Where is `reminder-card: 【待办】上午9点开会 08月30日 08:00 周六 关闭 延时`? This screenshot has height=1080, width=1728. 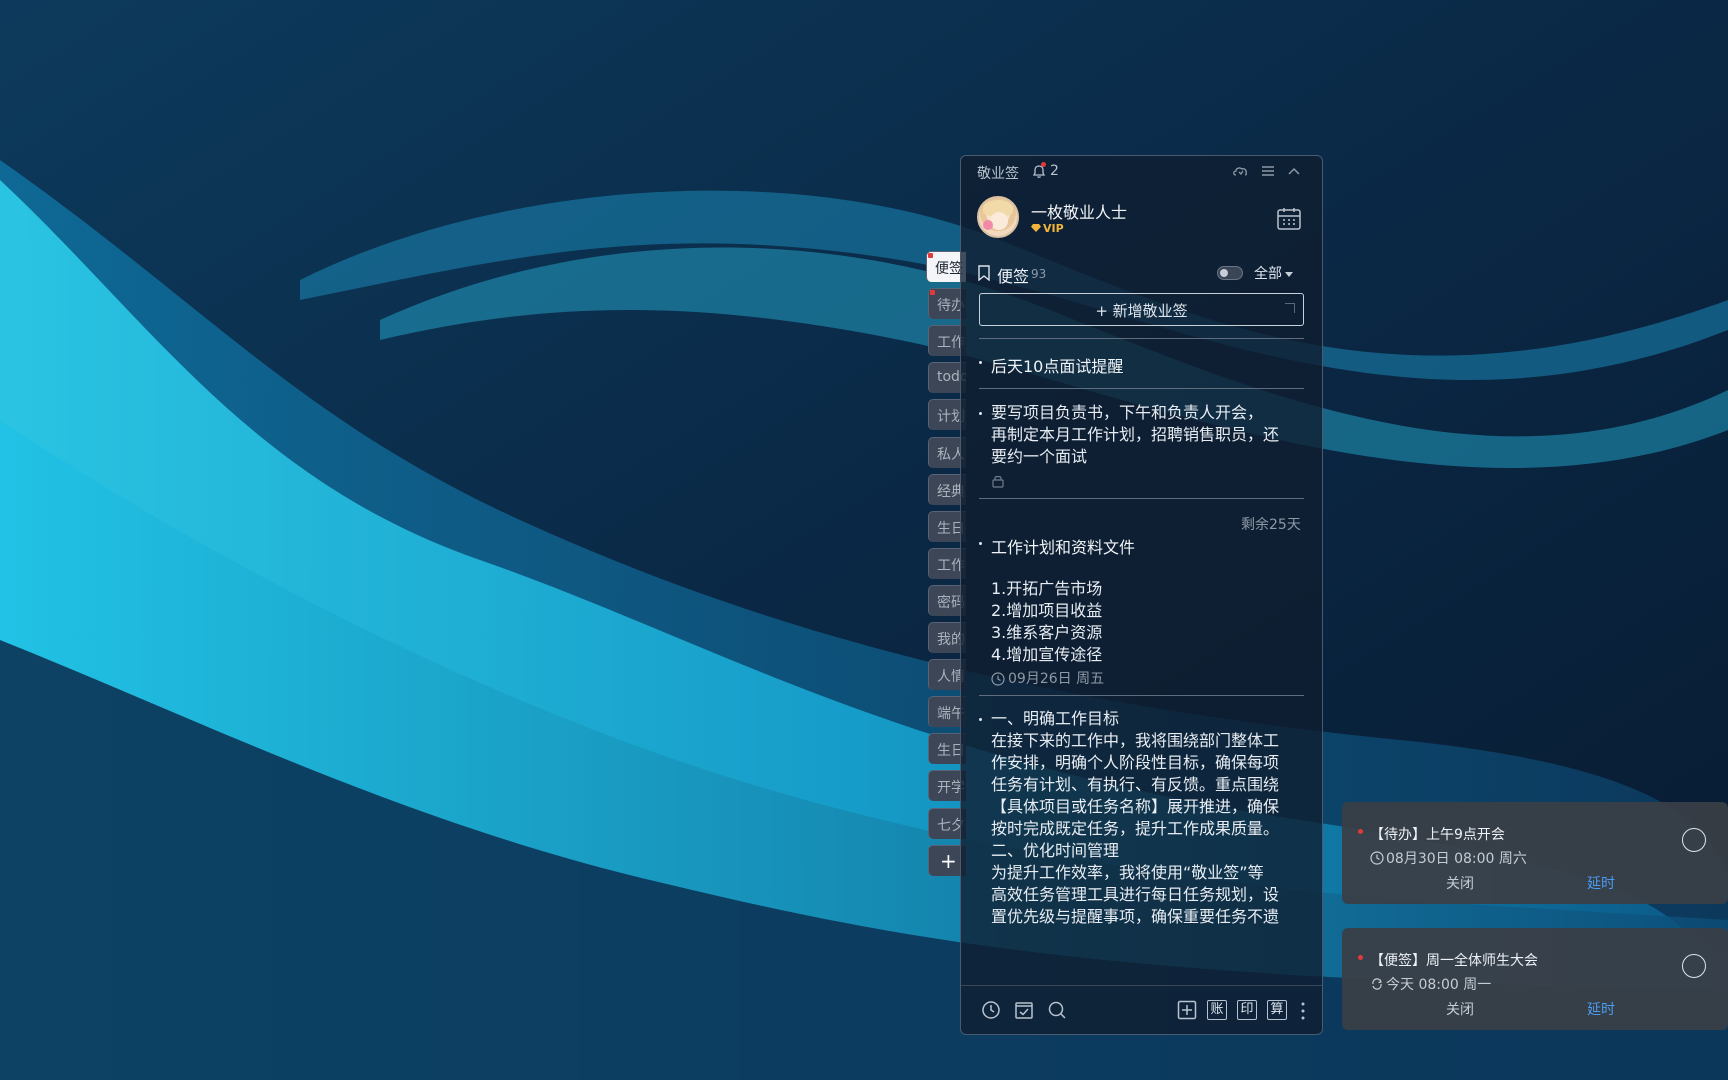 reminder-card: 【待办】上午9点开会 08月30日 08:00 周六 关闭 延时 is located at coordinates (1535, 853).